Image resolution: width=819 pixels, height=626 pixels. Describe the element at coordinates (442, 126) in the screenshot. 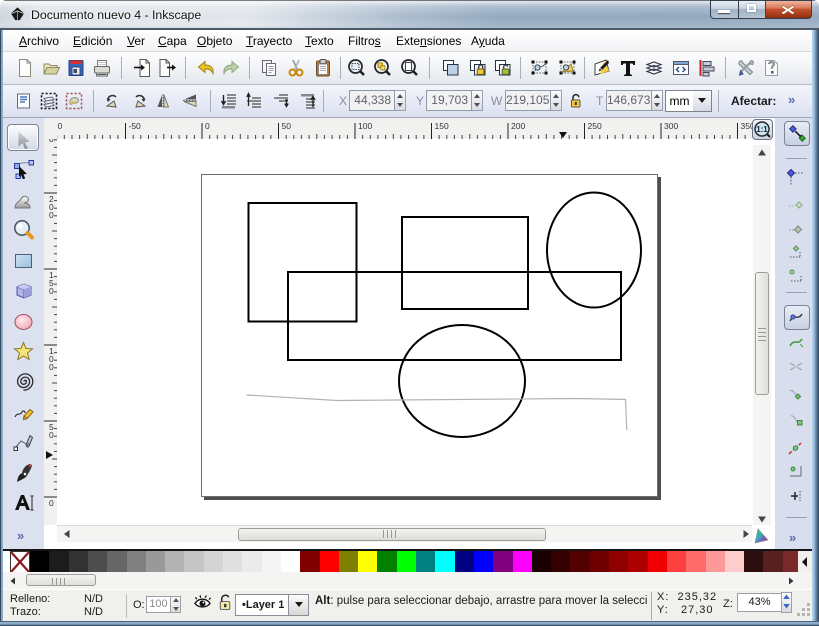

I see `svg-text: 150` at that location.